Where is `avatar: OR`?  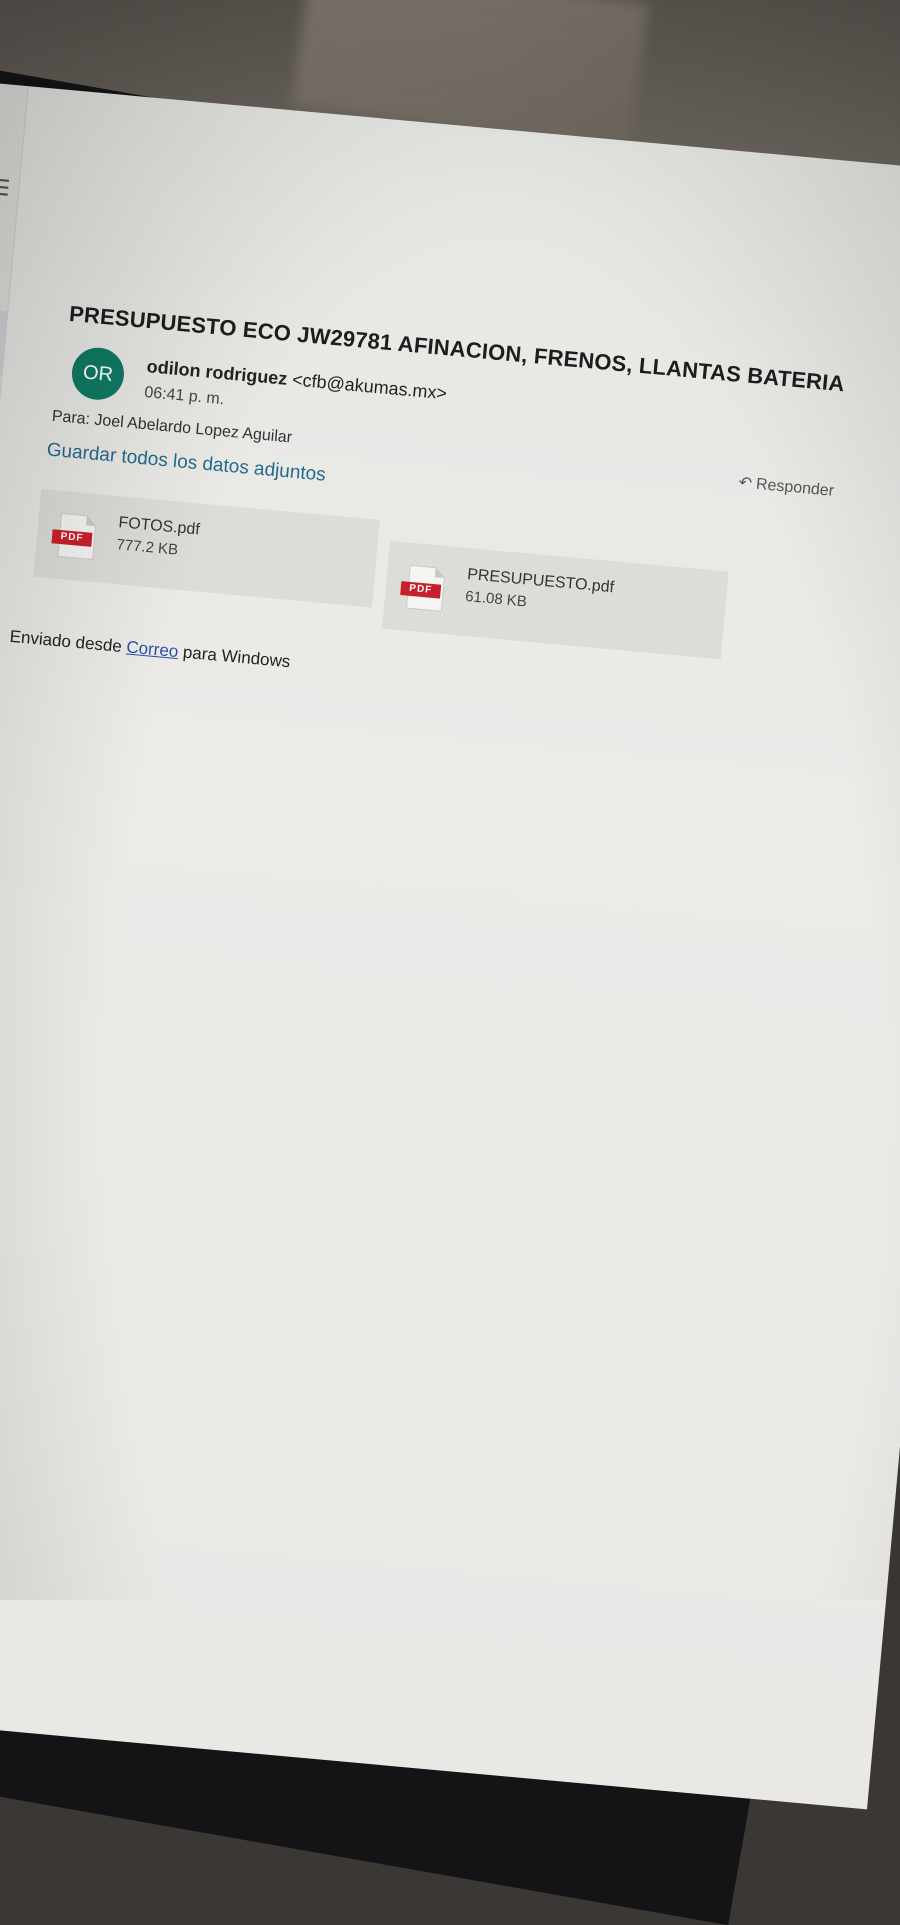
avatar: OR is located at coordinates (98, 373).